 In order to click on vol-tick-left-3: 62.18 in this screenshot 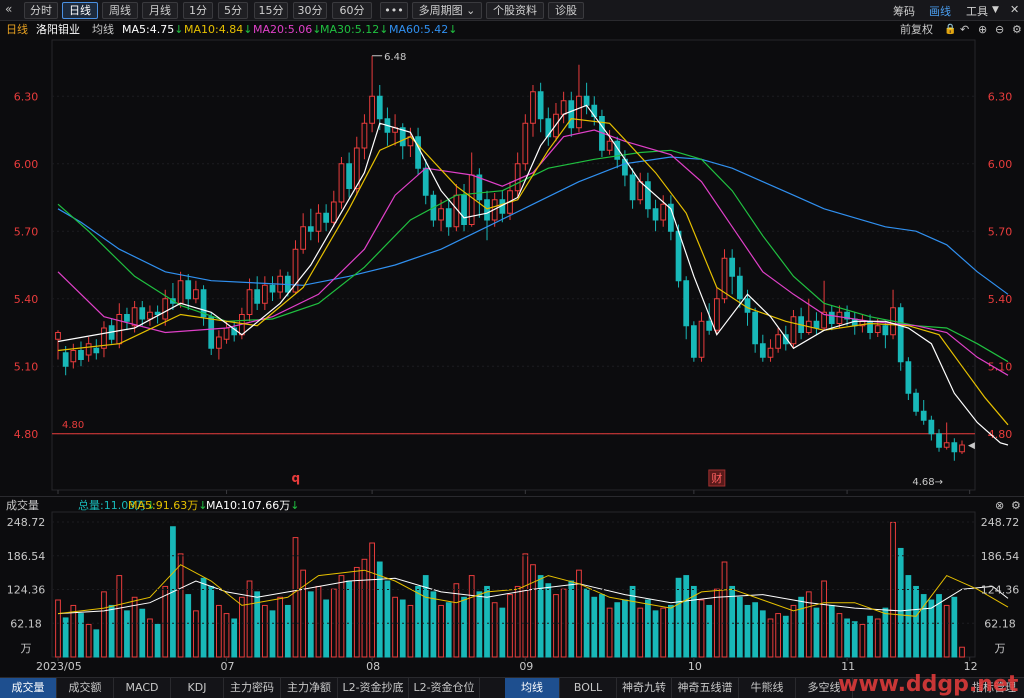, I will do `click(26, 623)`.